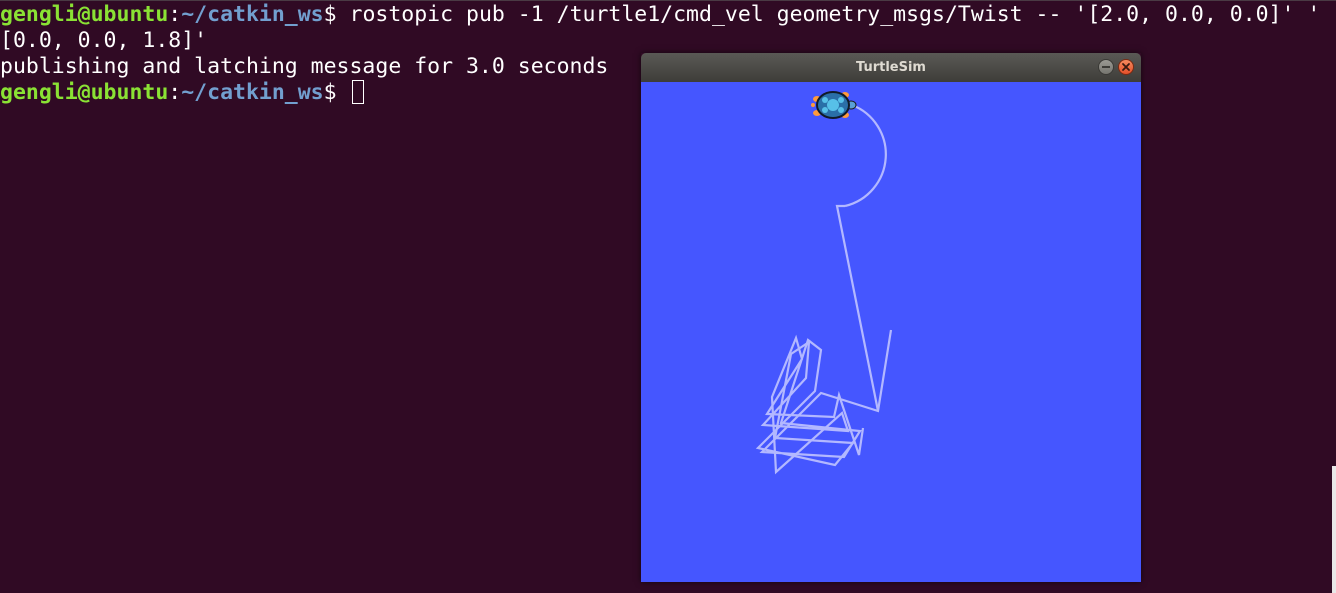  I want to click on turtle-trail-arc, so click(858, 155).